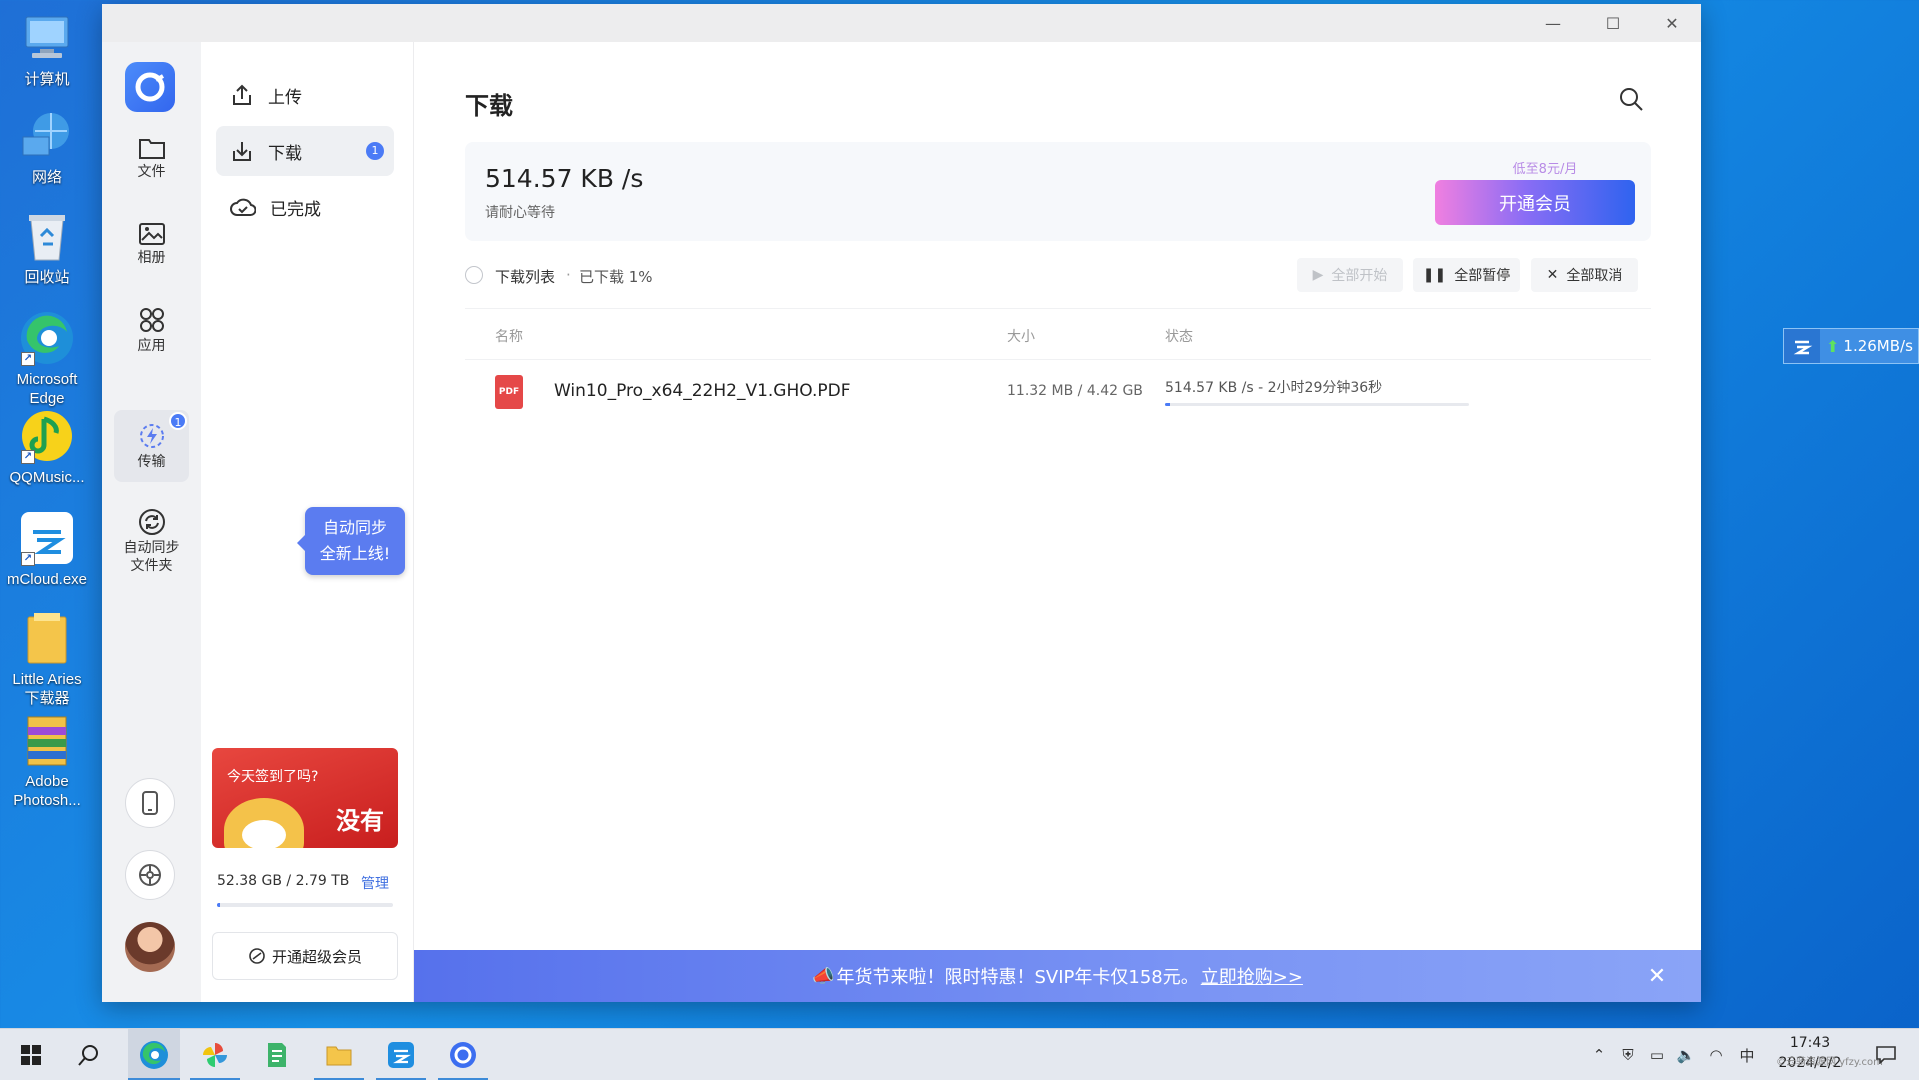 Image resolution: width=1919 pixels, height=1080 pixels. Describe the element at coordinates (47, 659) in the screenshot. I see `desktop-icon-little-aries: Little Aries 下载器` at that location.